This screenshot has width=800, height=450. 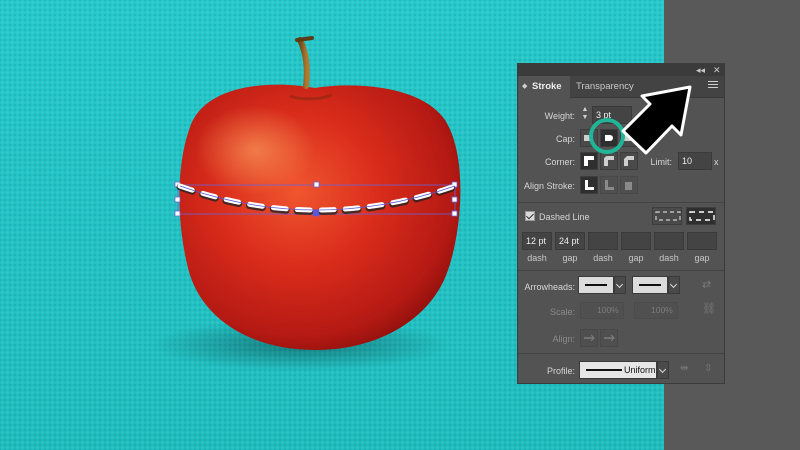 I want to click on projecting-cap-button, so click(x=629, y=138).